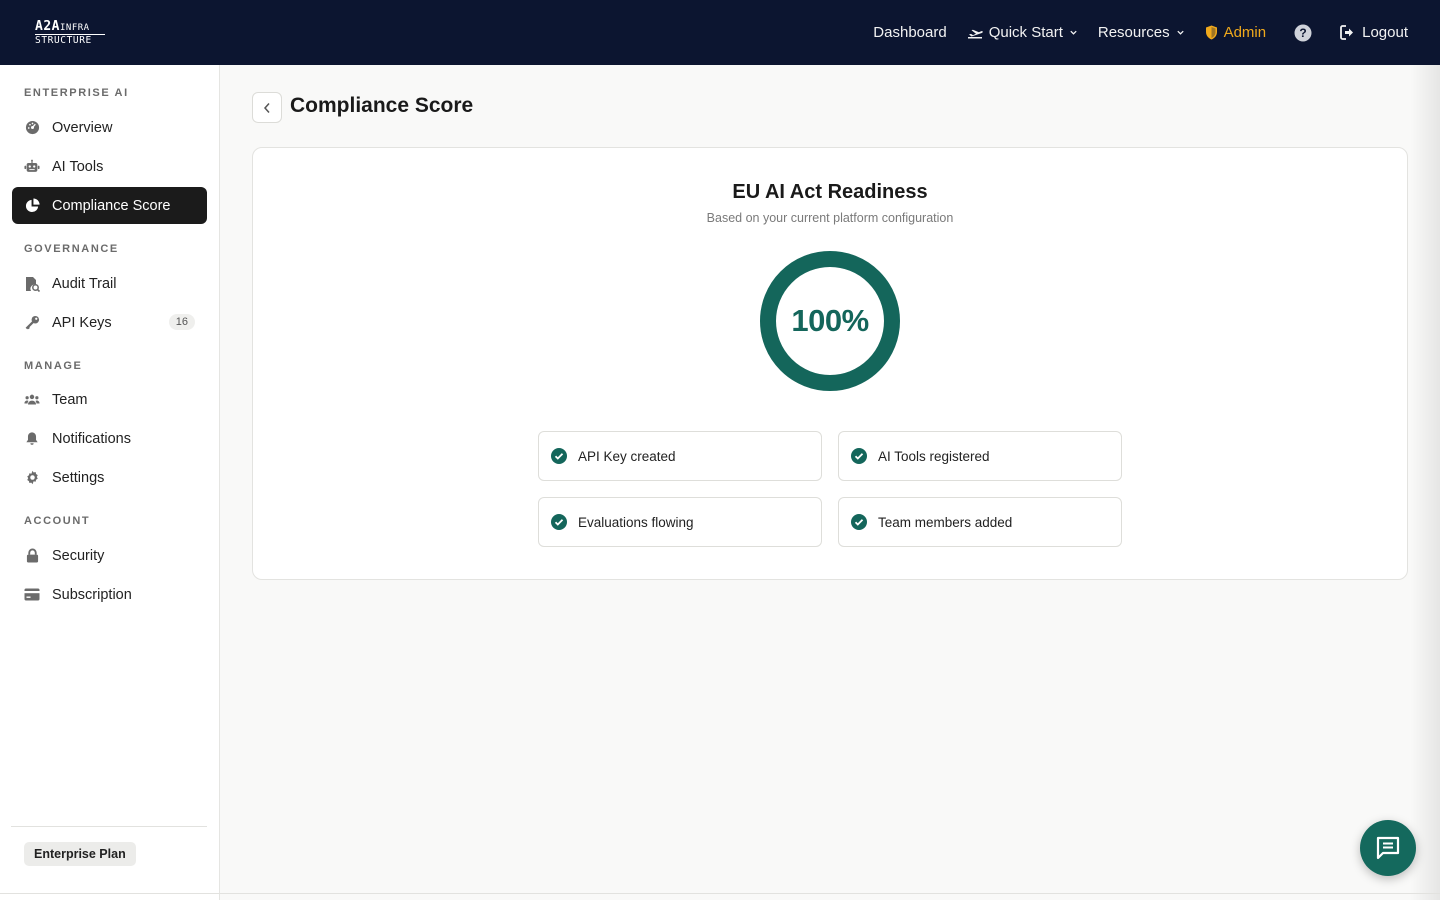 This screenshot has height=900, width=1440. Describe the element at coordinates (109, 477) in the screenshot. I see `sidebar-item-settings: Settings` at that location.